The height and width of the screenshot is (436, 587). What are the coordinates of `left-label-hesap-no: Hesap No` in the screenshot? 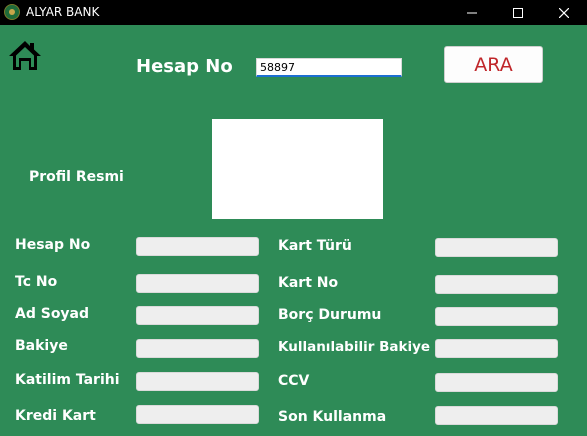 It's located at (53, 245).